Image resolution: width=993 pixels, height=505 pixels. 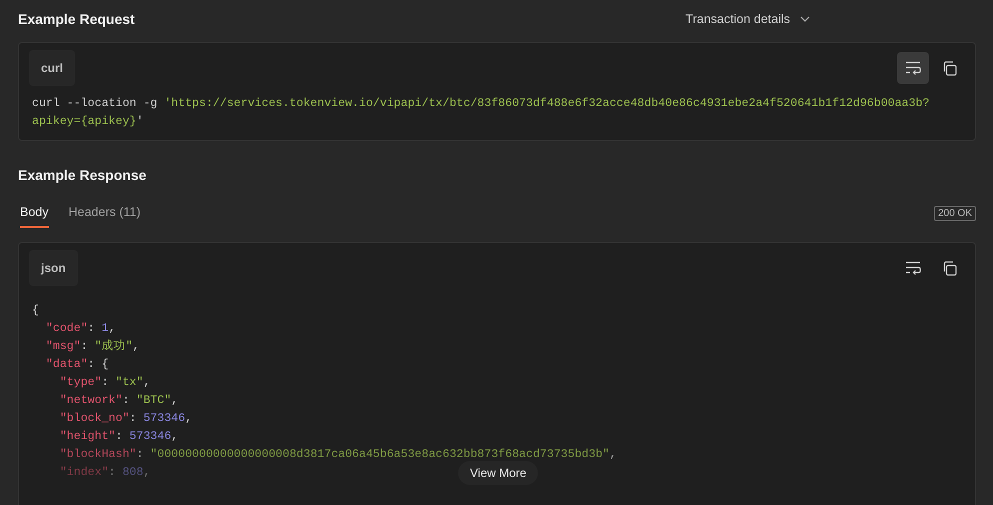 What do you see at coordinates (52, 68) in the screenshot?
I see `language-label: curl` at bounding box center [52, 68].